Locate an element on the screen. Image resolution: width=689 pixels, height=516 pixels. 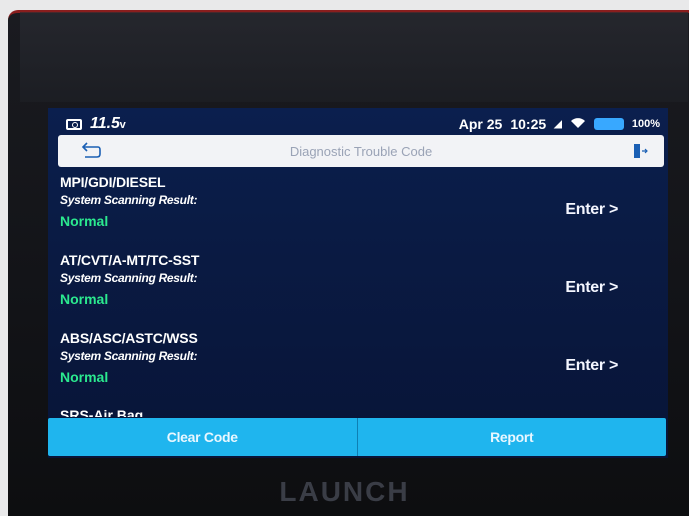
voltage-readout: 11.5 v is located at coordinates (108, 124).